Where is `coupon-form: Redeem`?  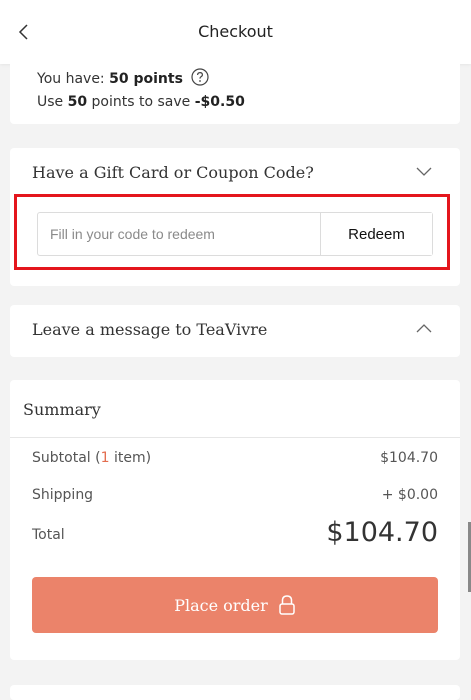
coupon-form: Redeem is located at coordinates (235, 234).